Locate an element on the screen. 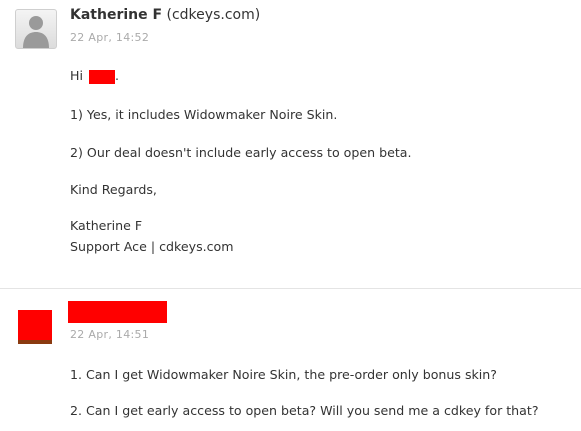  default-avatar-icon is located at coordinates (36, 29).